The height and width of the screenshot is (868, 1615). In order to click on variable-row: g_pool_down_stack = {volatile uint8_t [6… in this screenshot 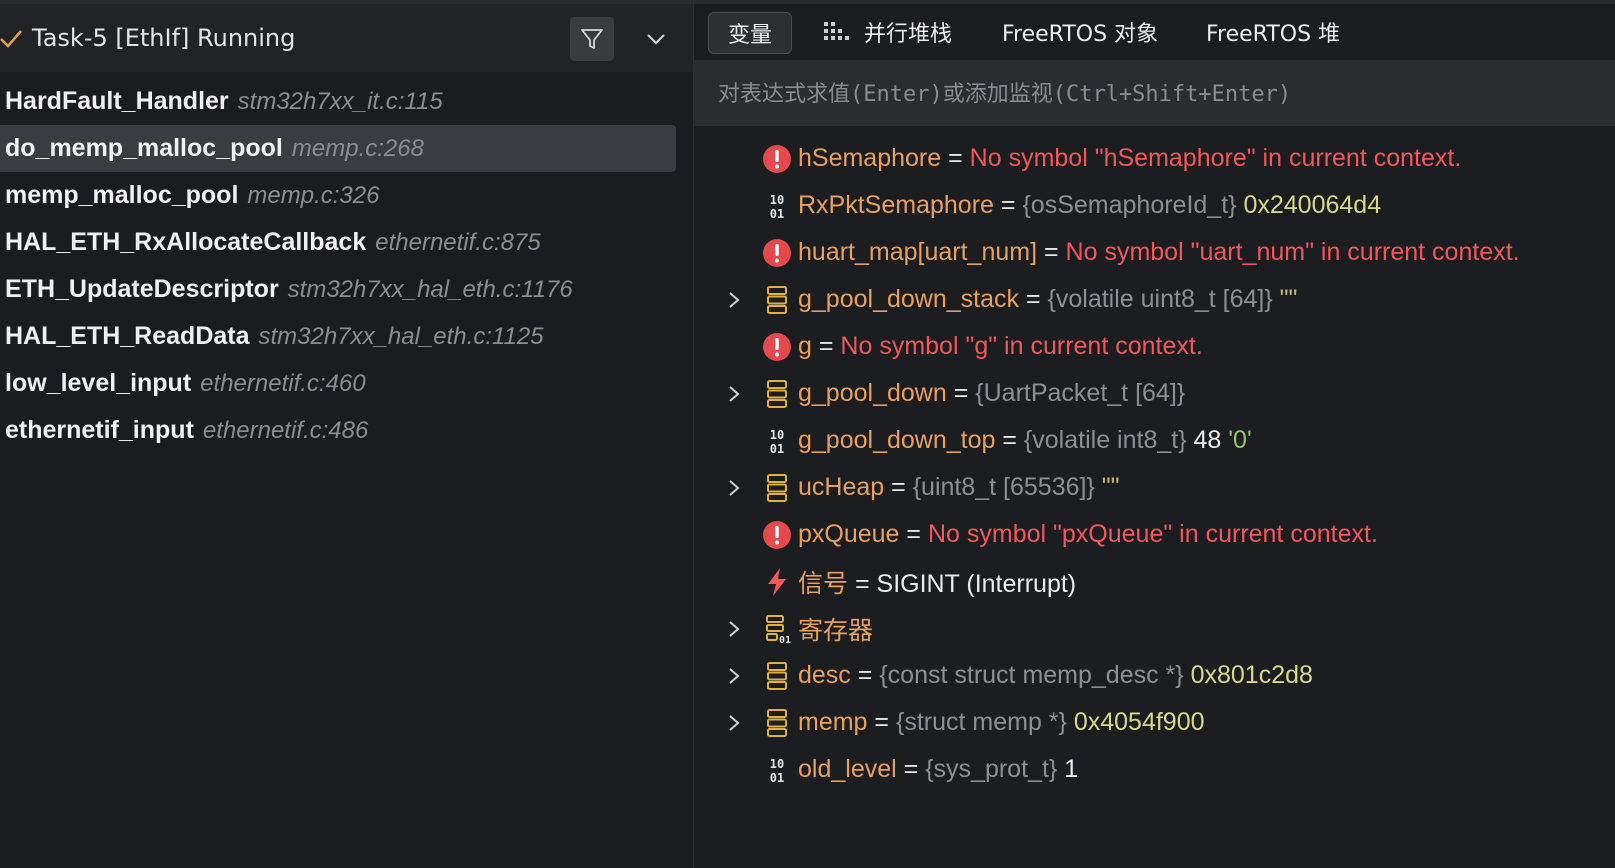, I will do `click(1154, 299)`.